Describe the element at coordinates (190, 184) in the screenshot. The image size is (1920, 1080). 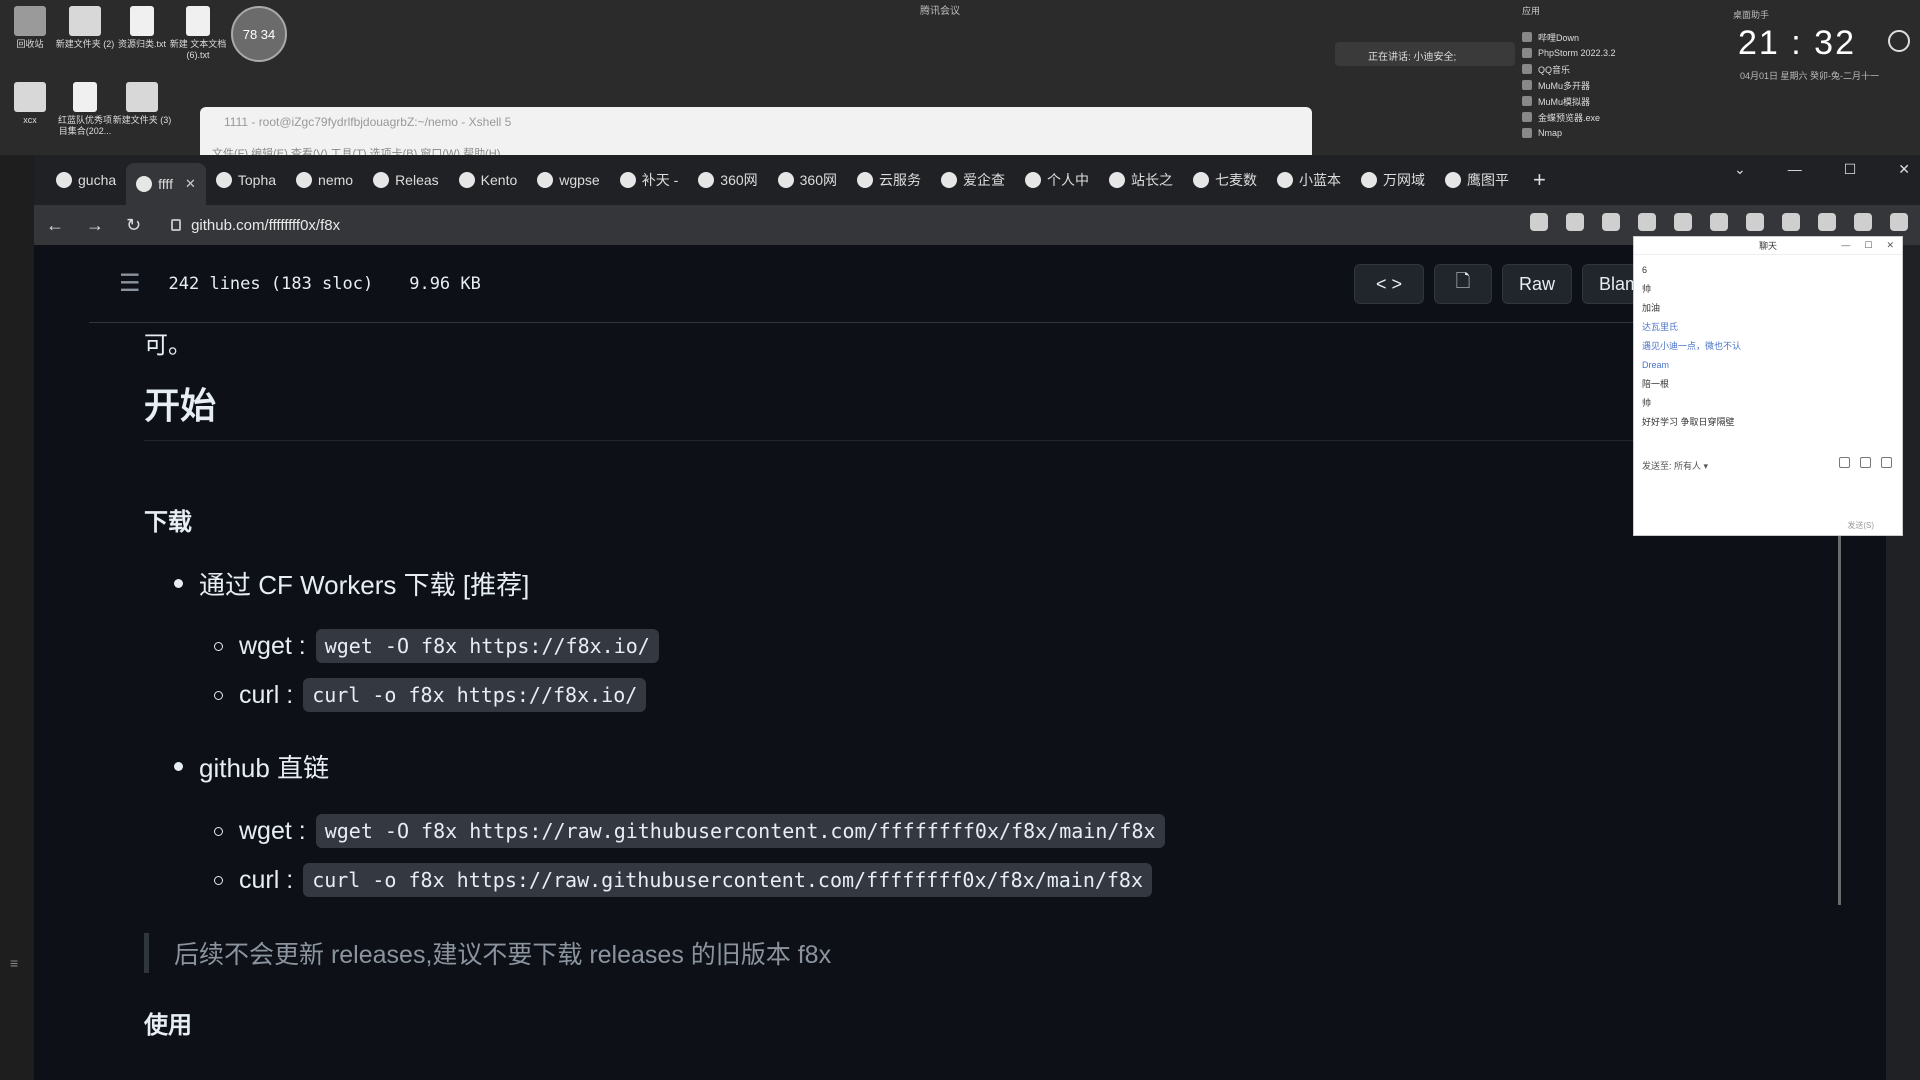
I see `close-tab-icon: ✕` at that location.